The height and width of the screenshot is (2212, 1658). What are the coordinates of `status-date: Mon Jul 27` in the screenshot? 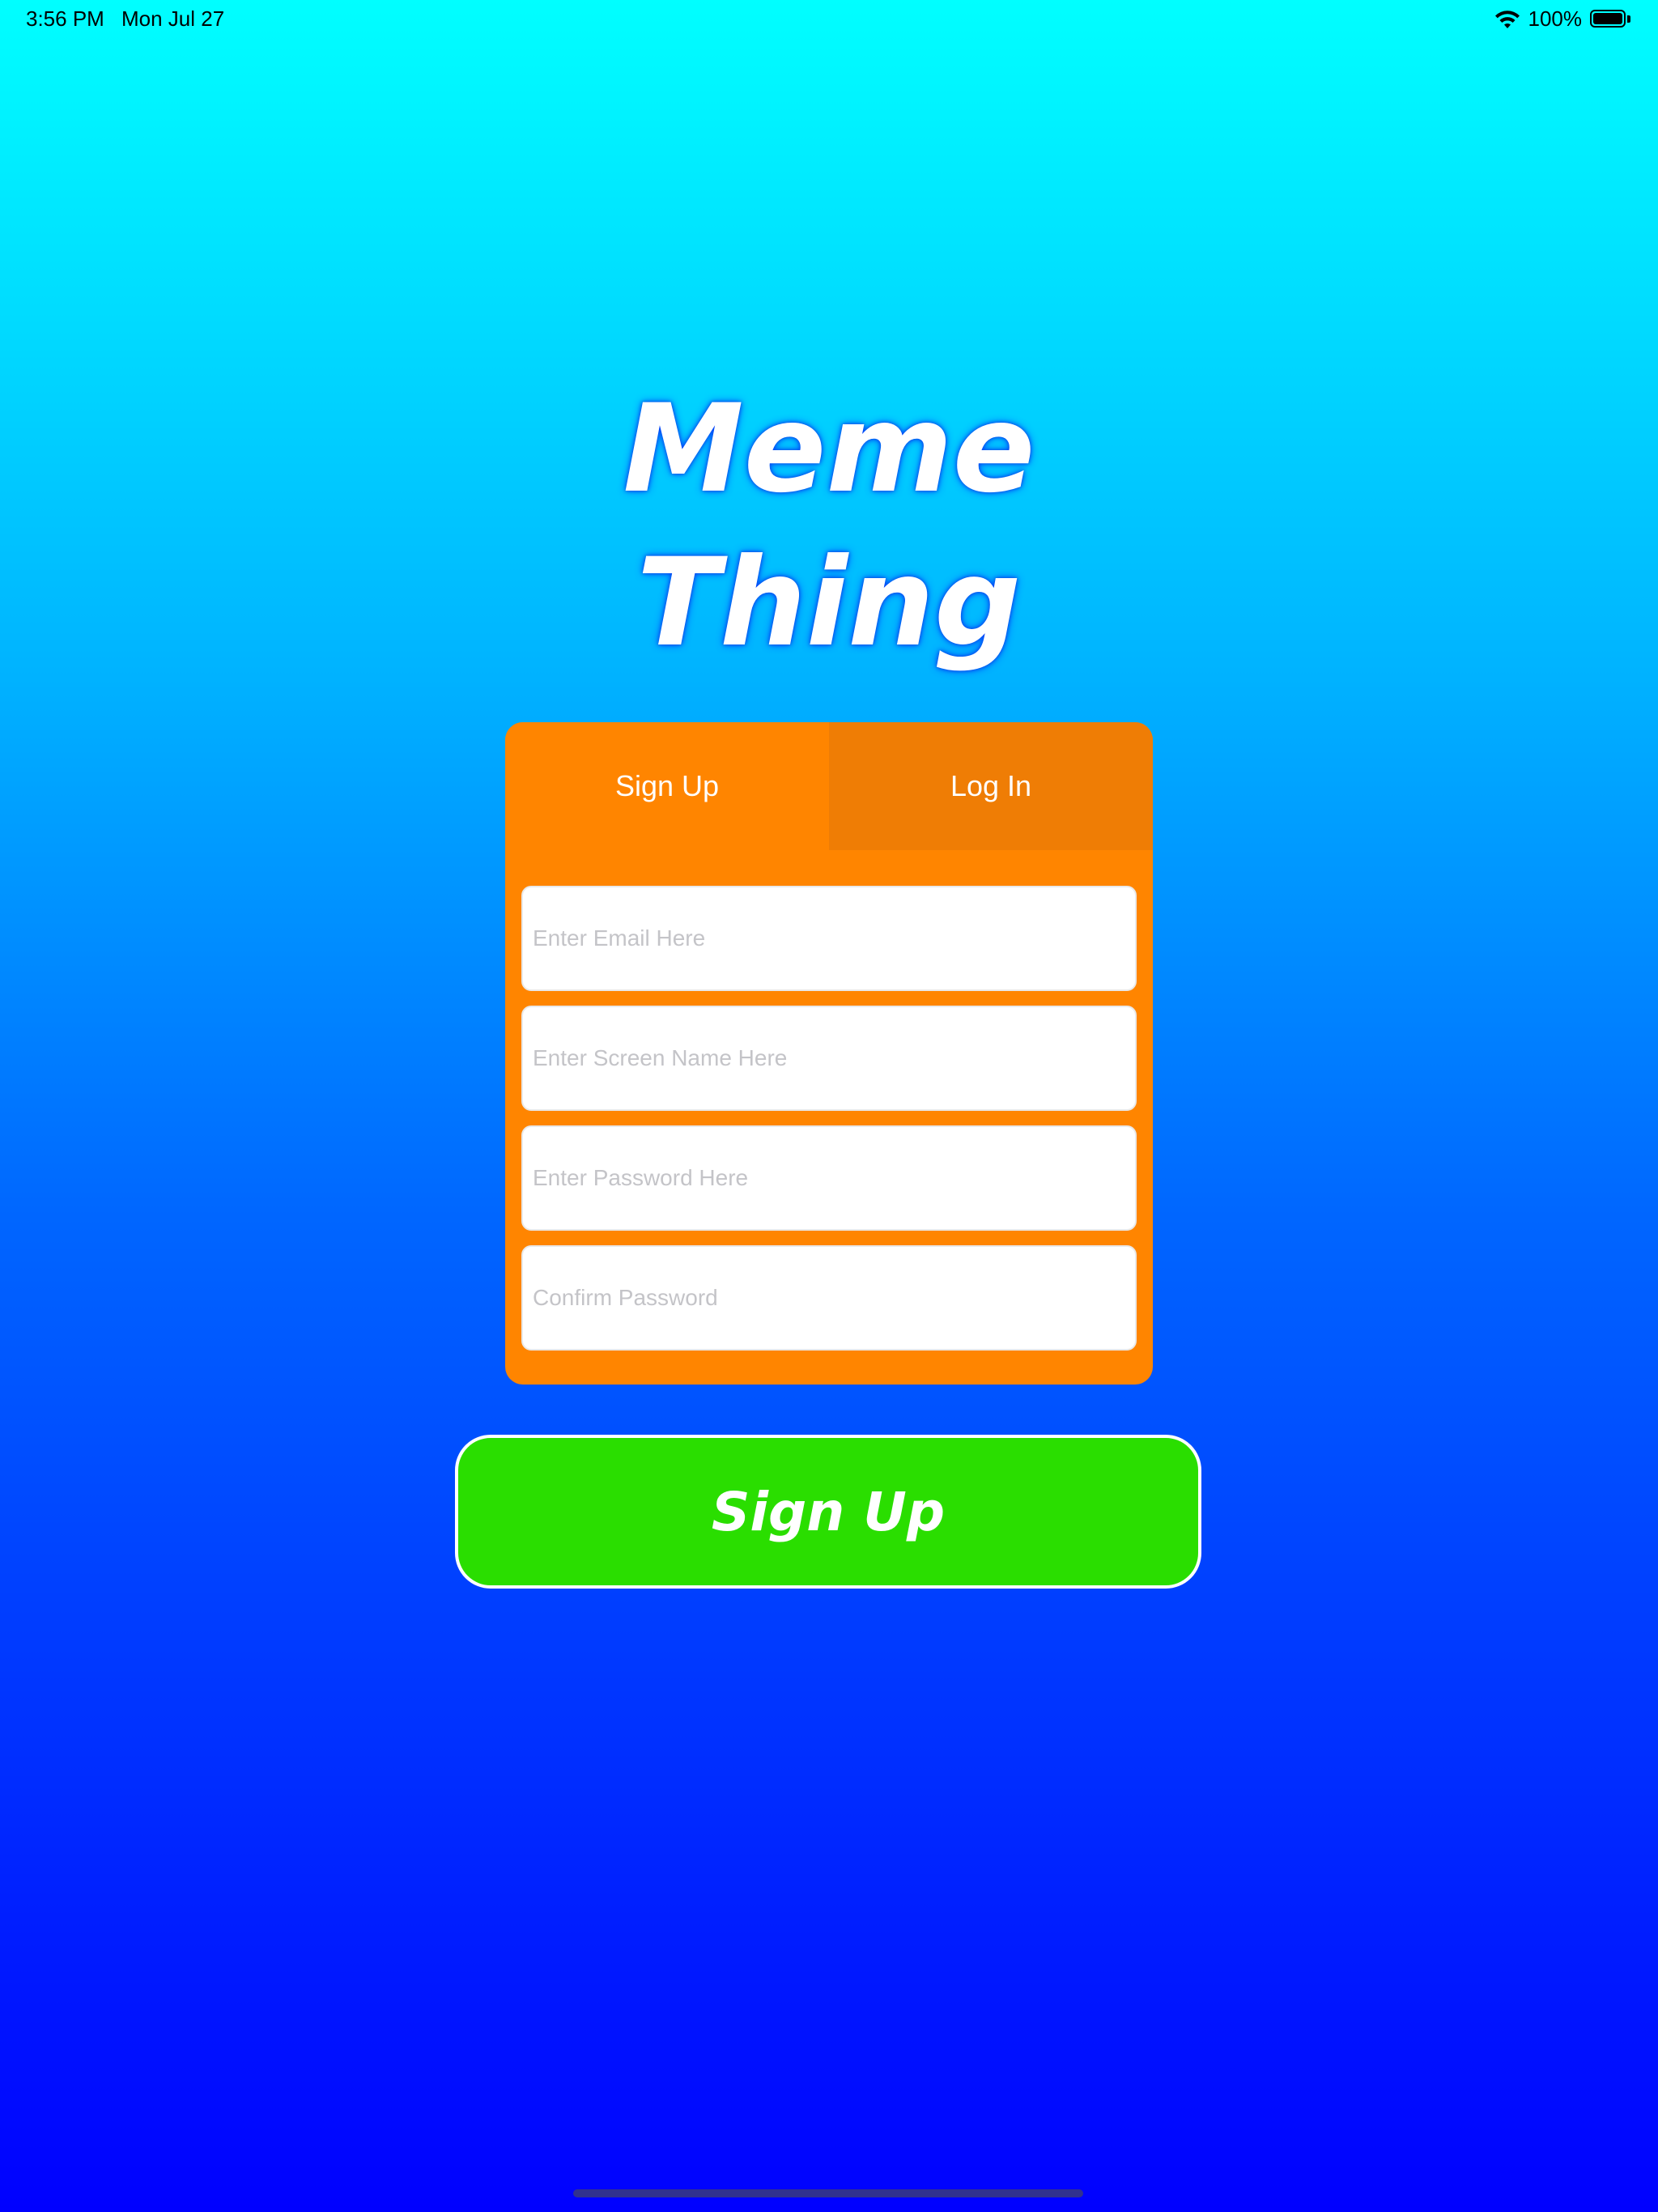 It's located at (173, 19).